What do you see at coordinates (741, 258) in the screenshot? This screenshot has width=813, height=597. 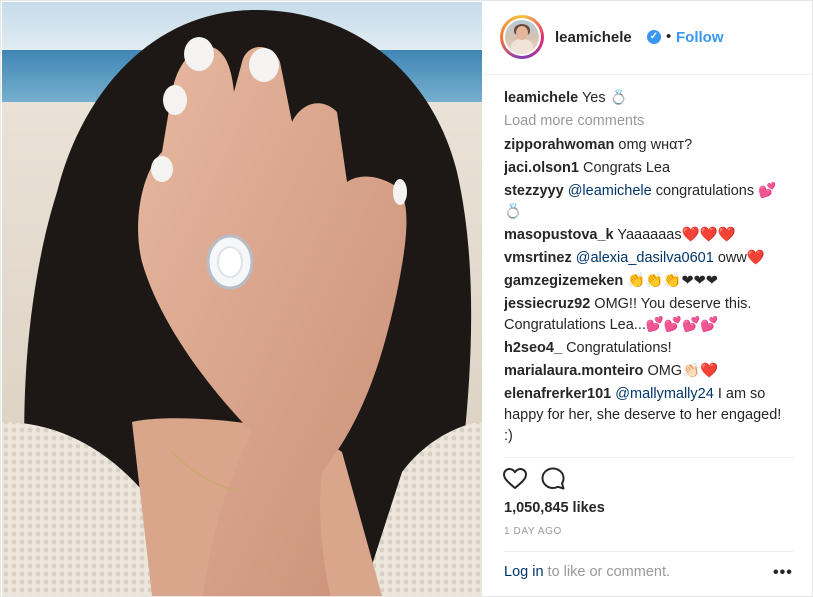 I see `comment-text: oww❤️` at bounding box center [741, 258].